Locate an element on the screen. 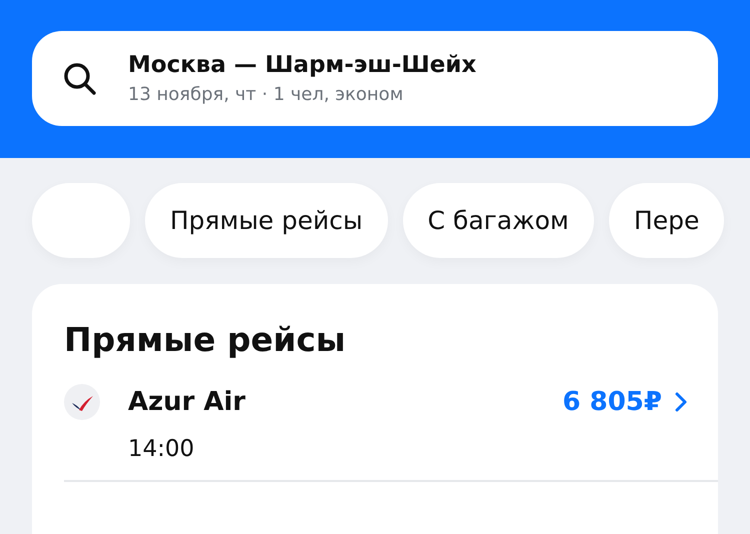 The width and height of the screenshot is (750, 534). flight-price: 6 805₽ is located at coordinates (612, 402).